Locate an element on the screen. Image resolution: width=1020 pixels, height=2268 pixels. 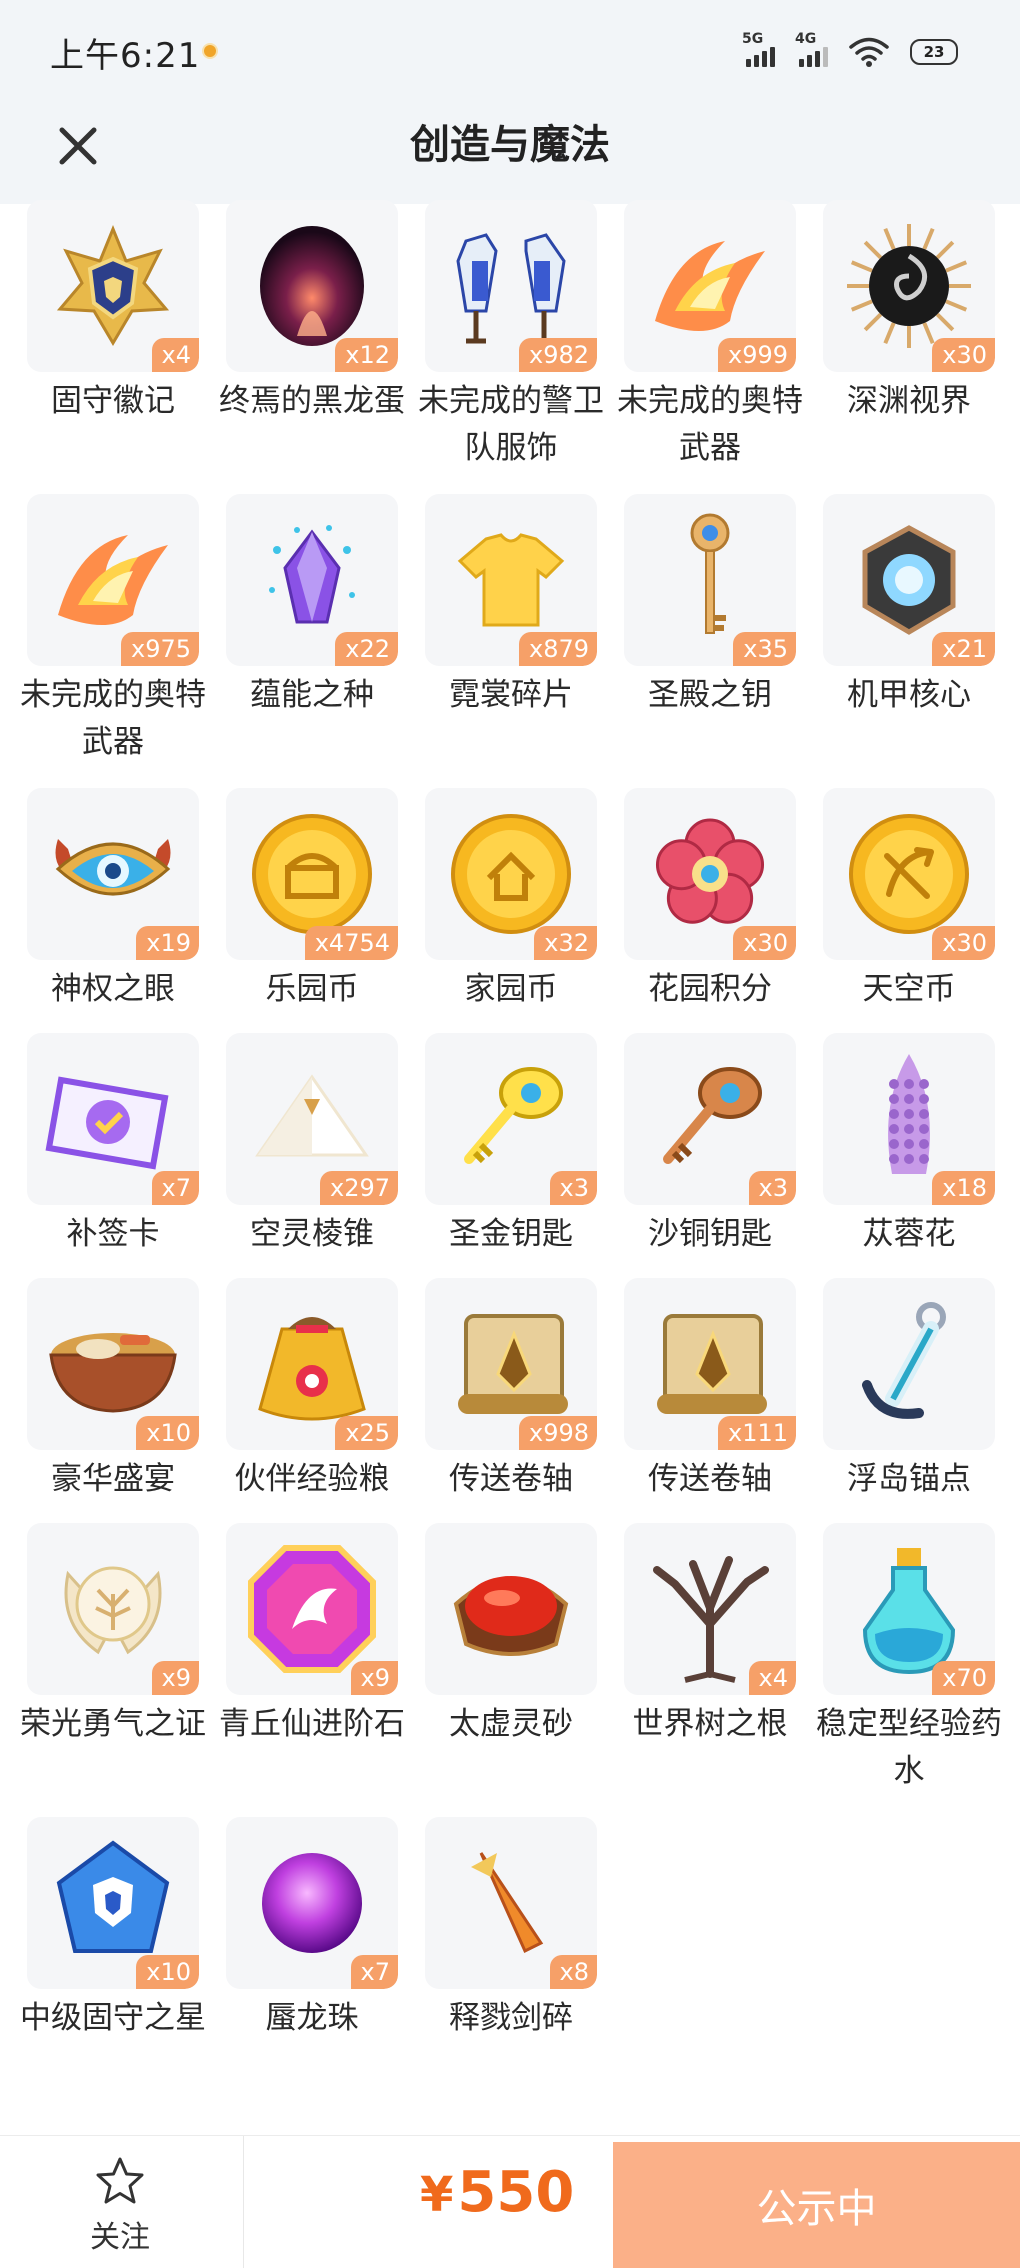
item-name: 沙铜钥匙 is located at coordinates (710, 1234).